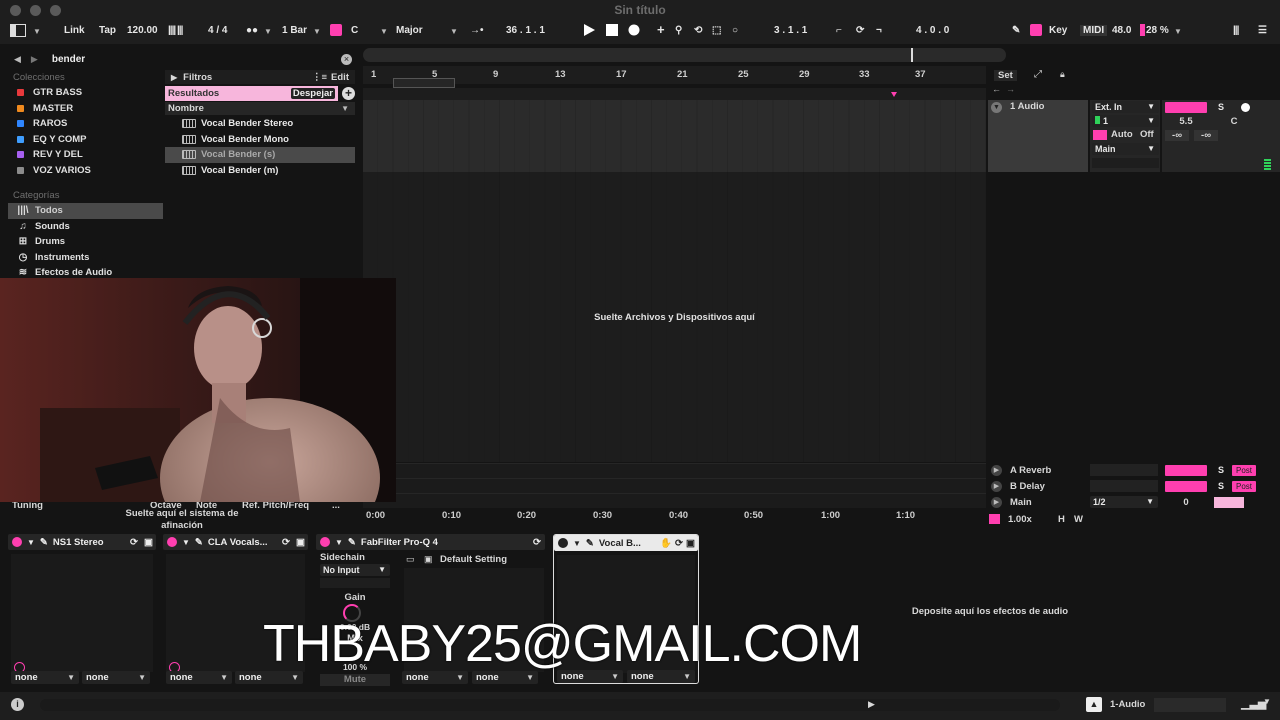 The width and height of the screenshot is (1280, 720). Describe the element at coordinates (294, 30) in the screenshot. I see `quantize-select: 1 Bar` at that location.